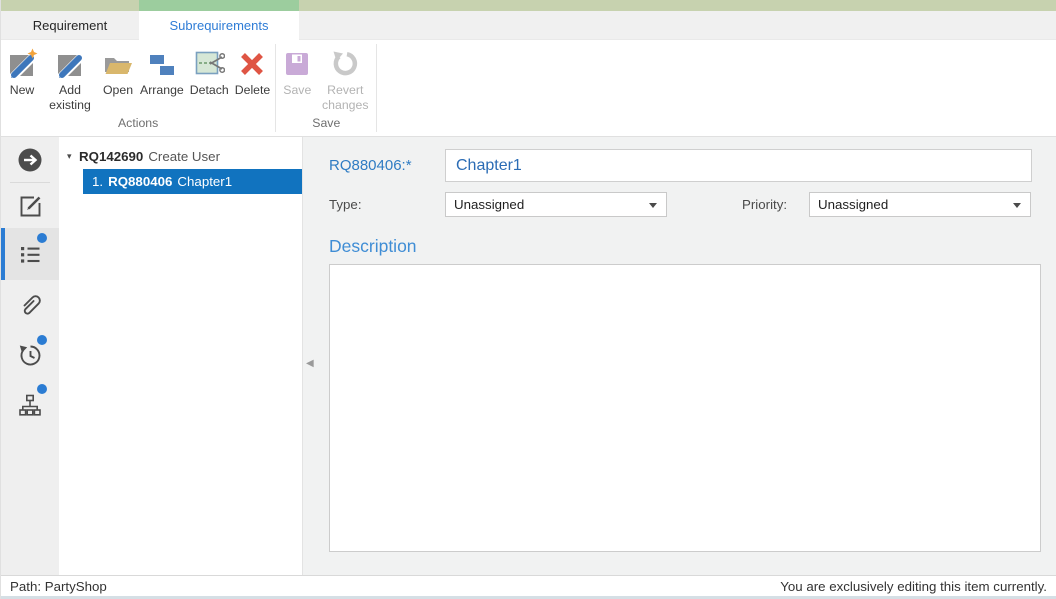 Image resolution: width=1056 pixels, height=599 pixels. What do you see at coordinates (297, 64) in the screenshot?
I see `save-icon` at bounding box center [297, 64].